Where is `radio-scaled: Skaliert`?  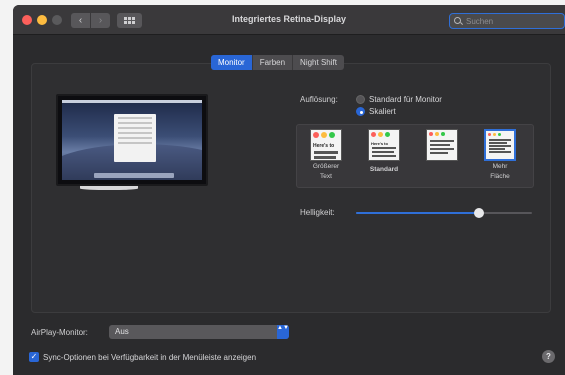
radio-scaled: Skaliert is located at coordinates (376, 111).